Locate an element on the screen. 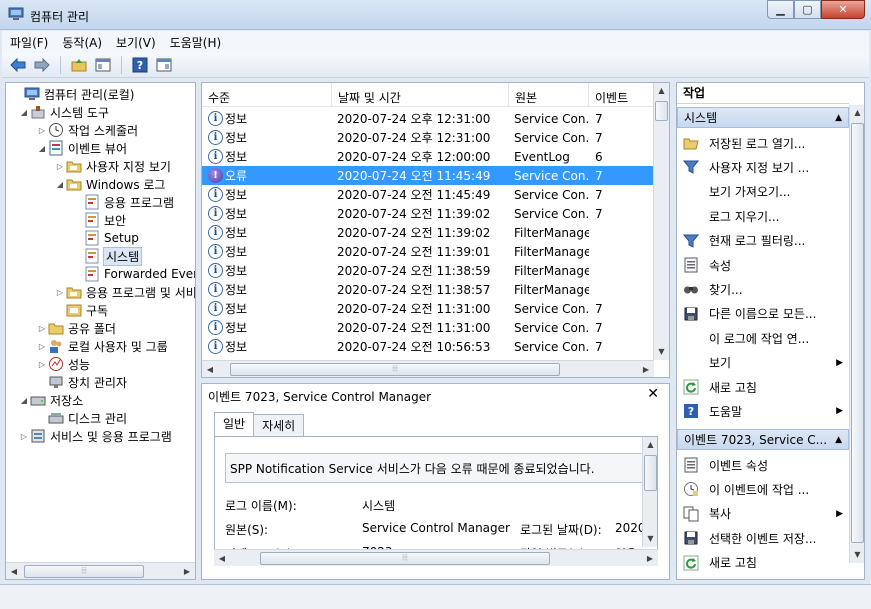 The height and width of the screenshot is (609, 871). tree-item: Forwarded Events is located at coordinates (133, 274).